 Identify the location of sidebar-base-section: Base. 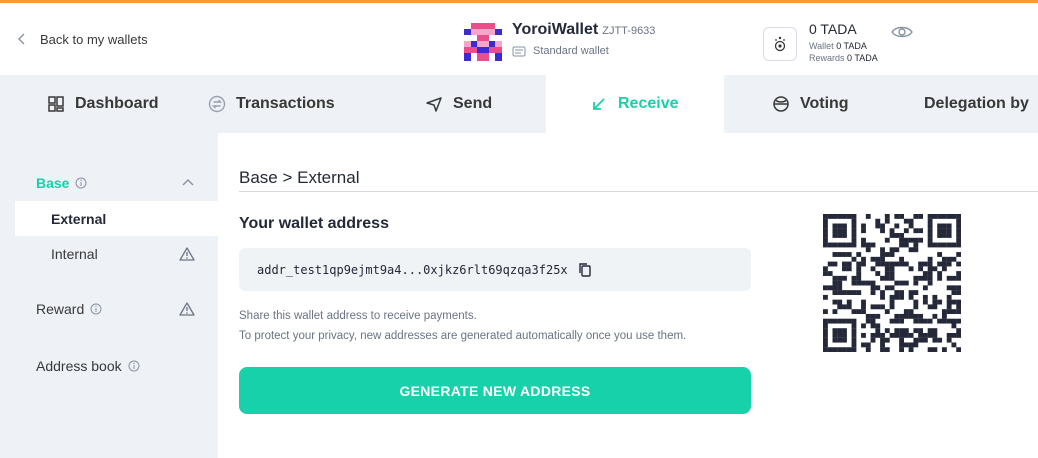
(127, 183).